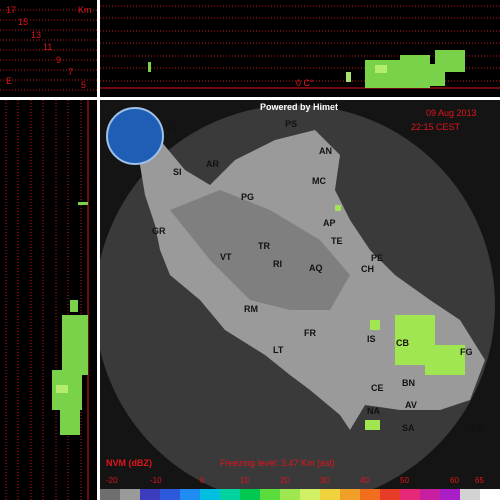 The width and height of the screenshot is (500, 500). Describe the element at coordinates (329, 223) in the screenshot. I see `city-label: AP` at that location.